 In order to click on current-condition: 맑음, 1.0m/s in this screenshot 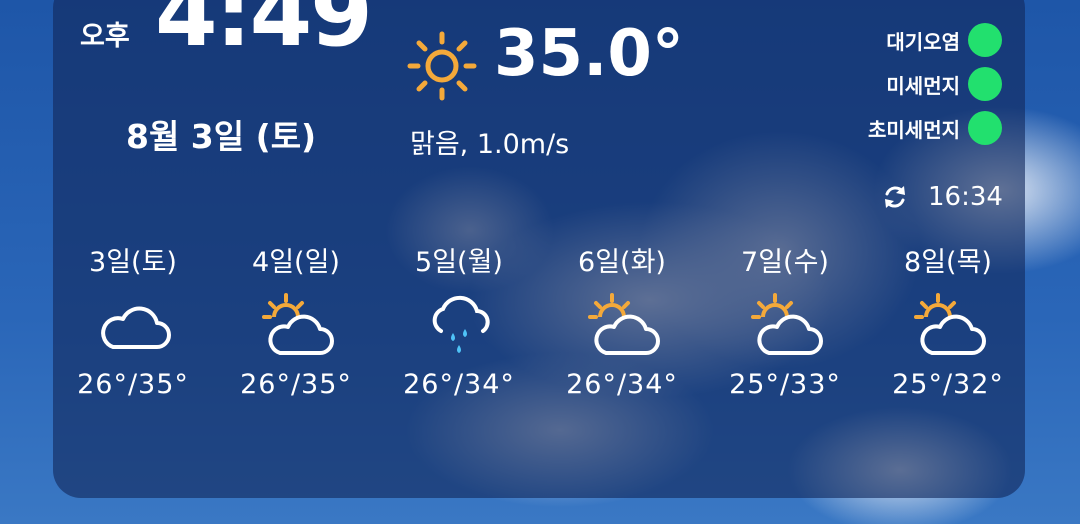, I will do `click(490, 144)`.